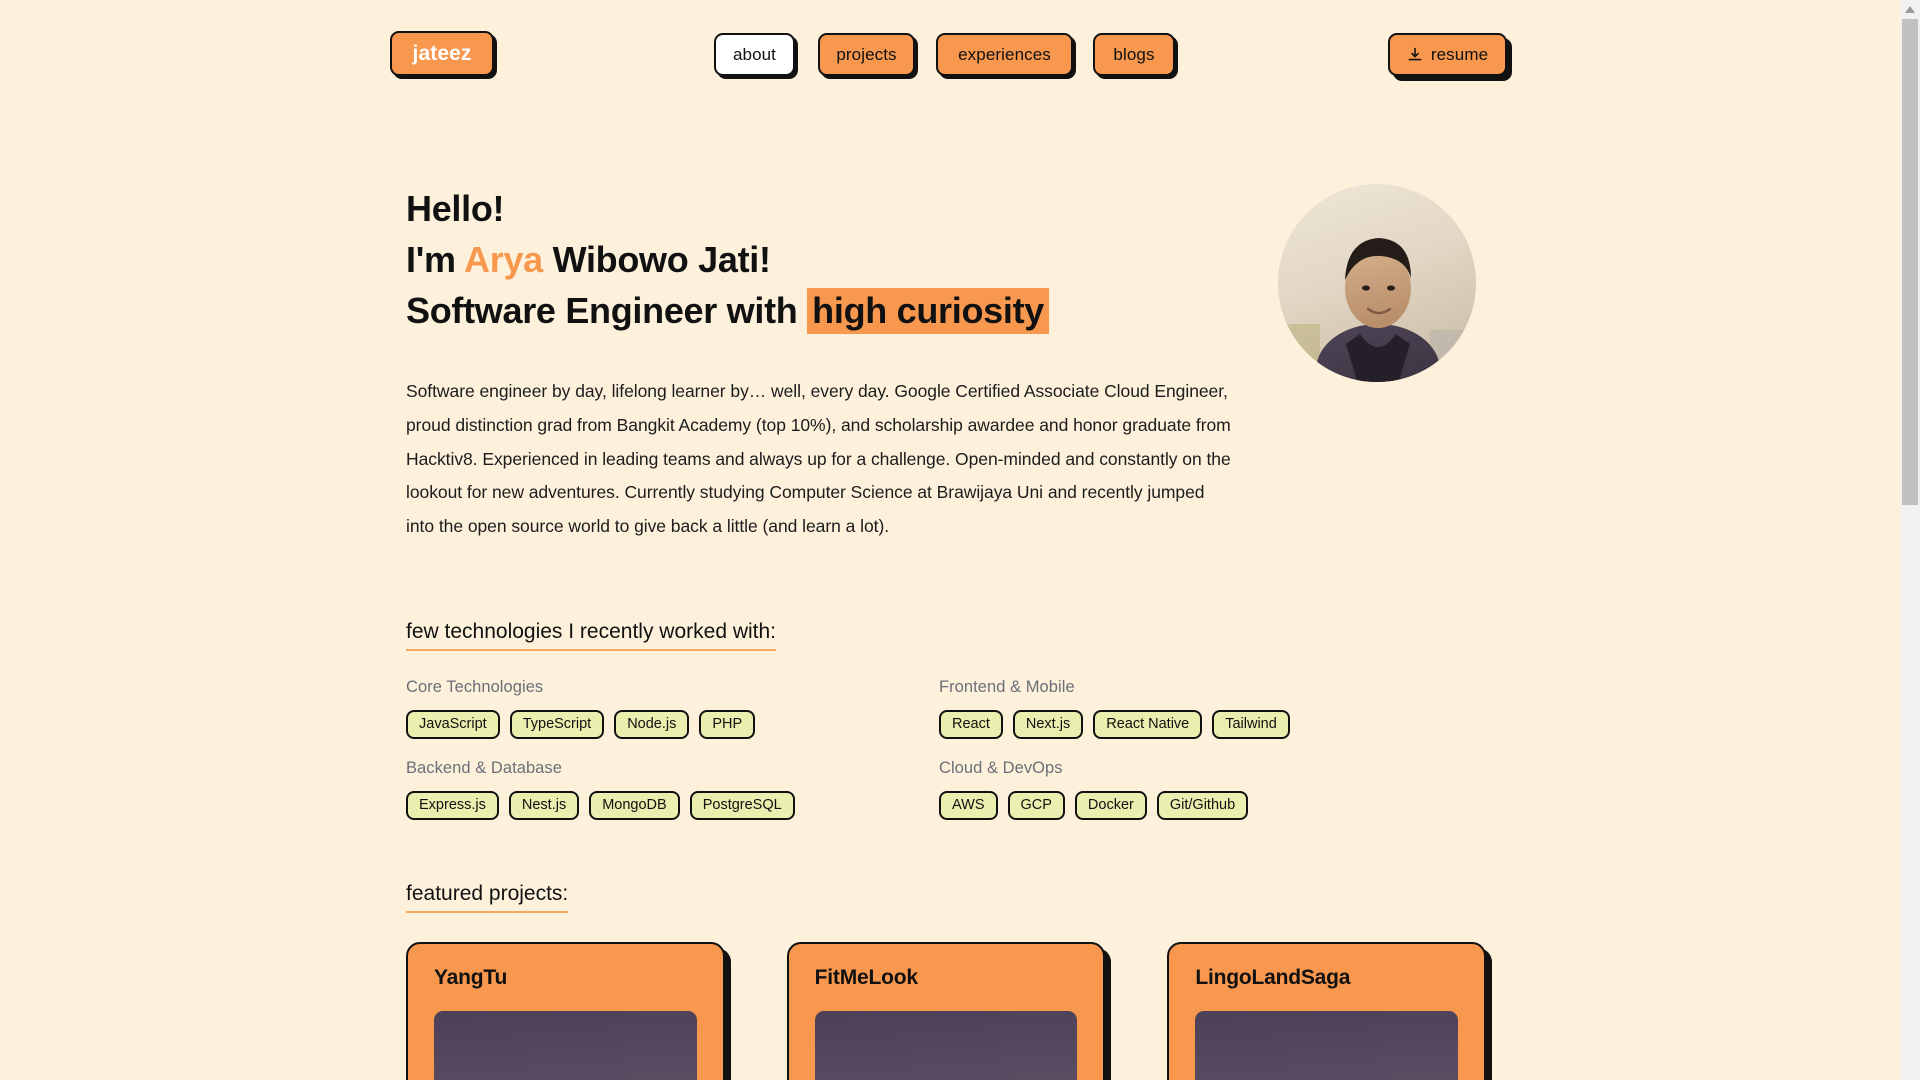  I want to click on hero-intro-prefix: I'm, so click(435, 260).